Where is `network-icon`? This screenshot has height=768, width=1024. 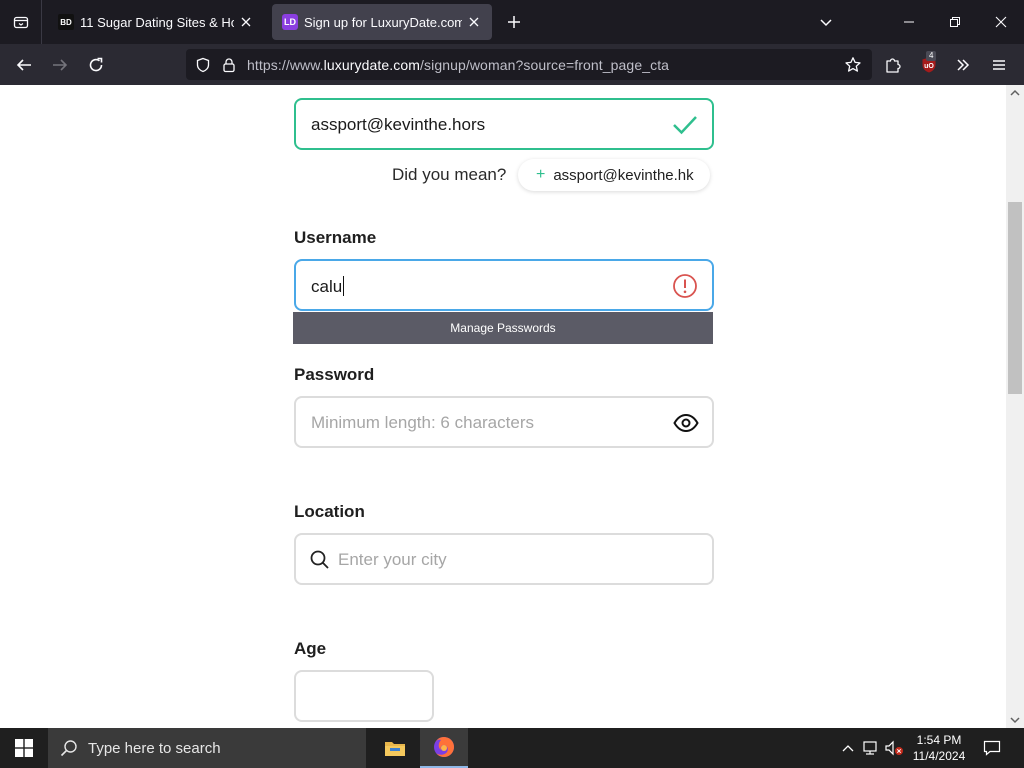
network-icon is located at coordinates (871, 748).